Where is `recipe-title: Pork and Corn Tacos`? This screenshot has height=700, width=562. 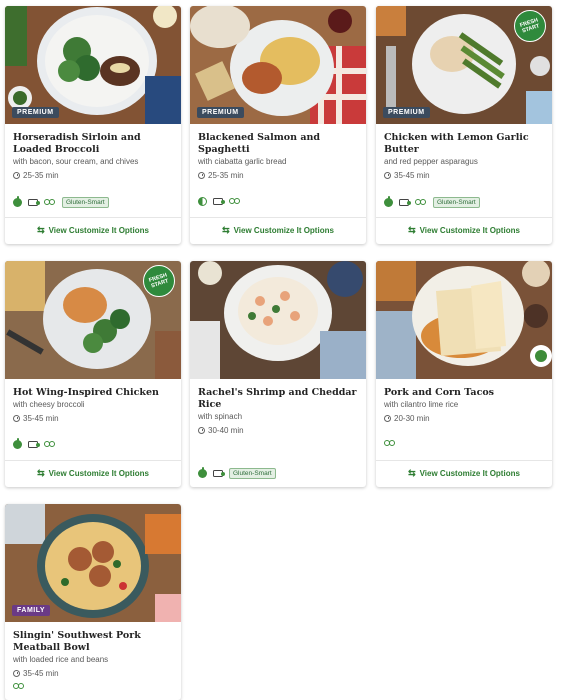 recipe-title: Pork and Corn Tacos is located at coordinates (464, 393).